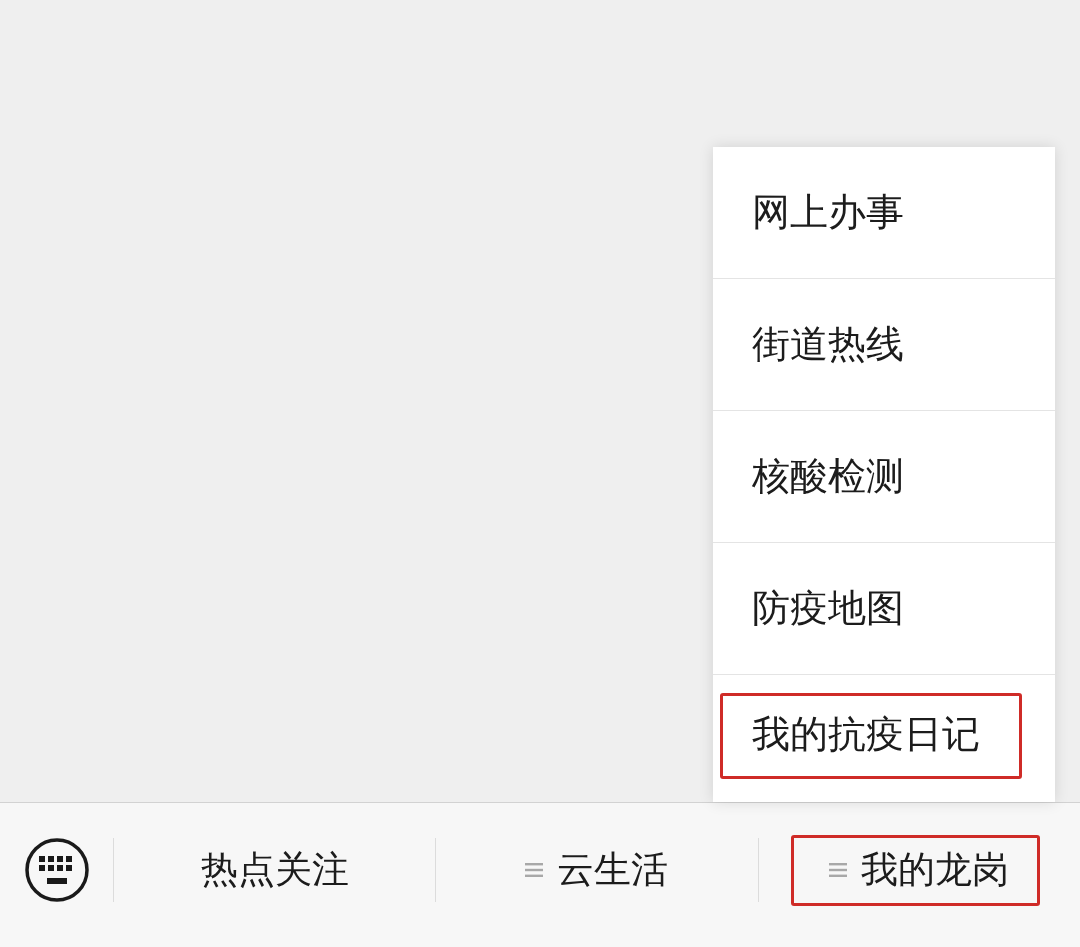 The height and width of the screenshot is (947, 1080). I want to click on menu-item: 街道热线, so click(884, 344).